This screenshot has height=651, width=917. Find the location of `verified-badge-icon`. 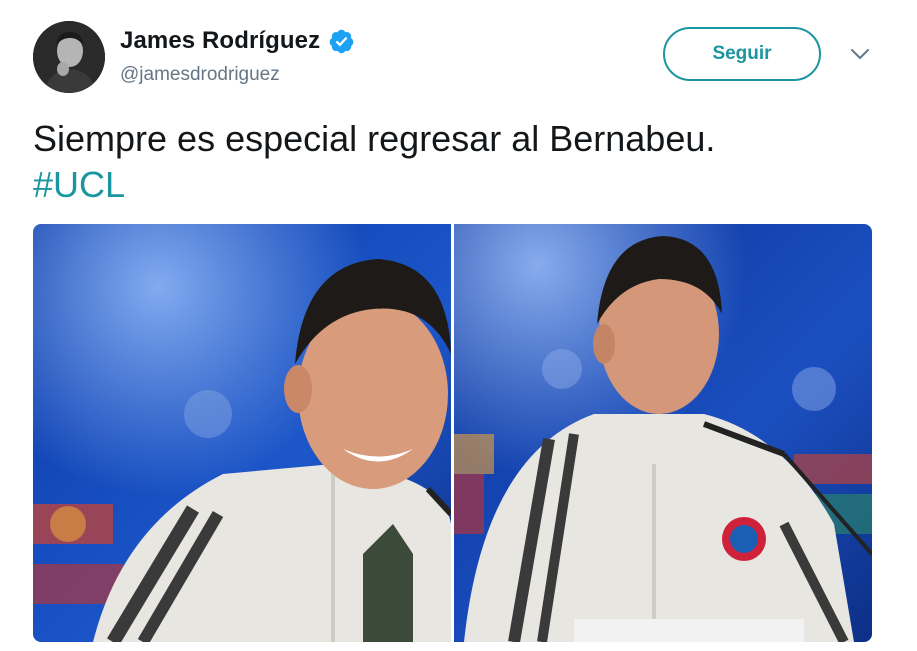

verified-badge-icon is located at coordinates (341, 41).